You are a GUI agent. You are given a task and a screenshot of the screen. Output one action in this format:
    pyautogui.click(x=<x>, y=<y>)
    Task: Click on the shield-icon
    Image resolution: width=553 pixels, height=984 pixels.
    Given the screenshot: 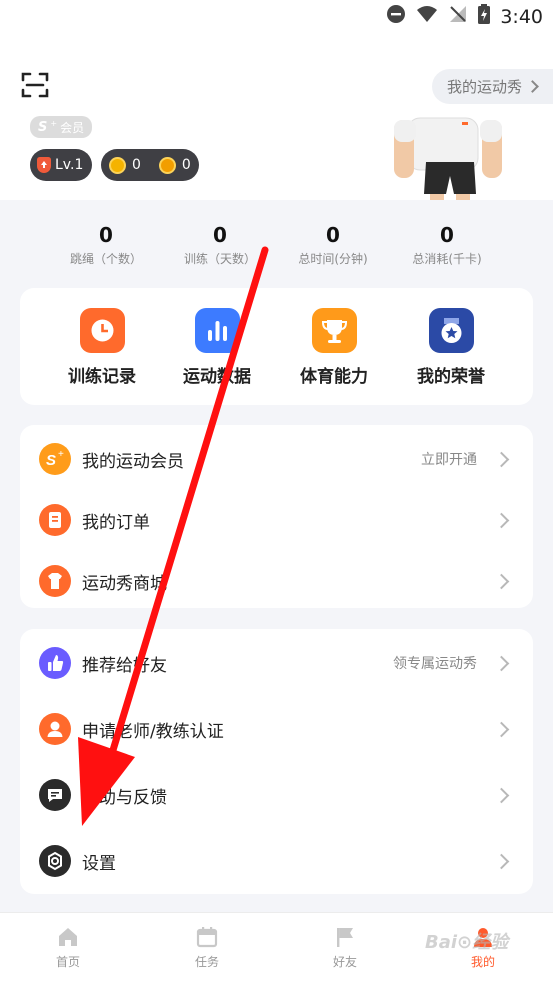 What is the action you would take?
    pyautogui.click(x=44, y=165)
    